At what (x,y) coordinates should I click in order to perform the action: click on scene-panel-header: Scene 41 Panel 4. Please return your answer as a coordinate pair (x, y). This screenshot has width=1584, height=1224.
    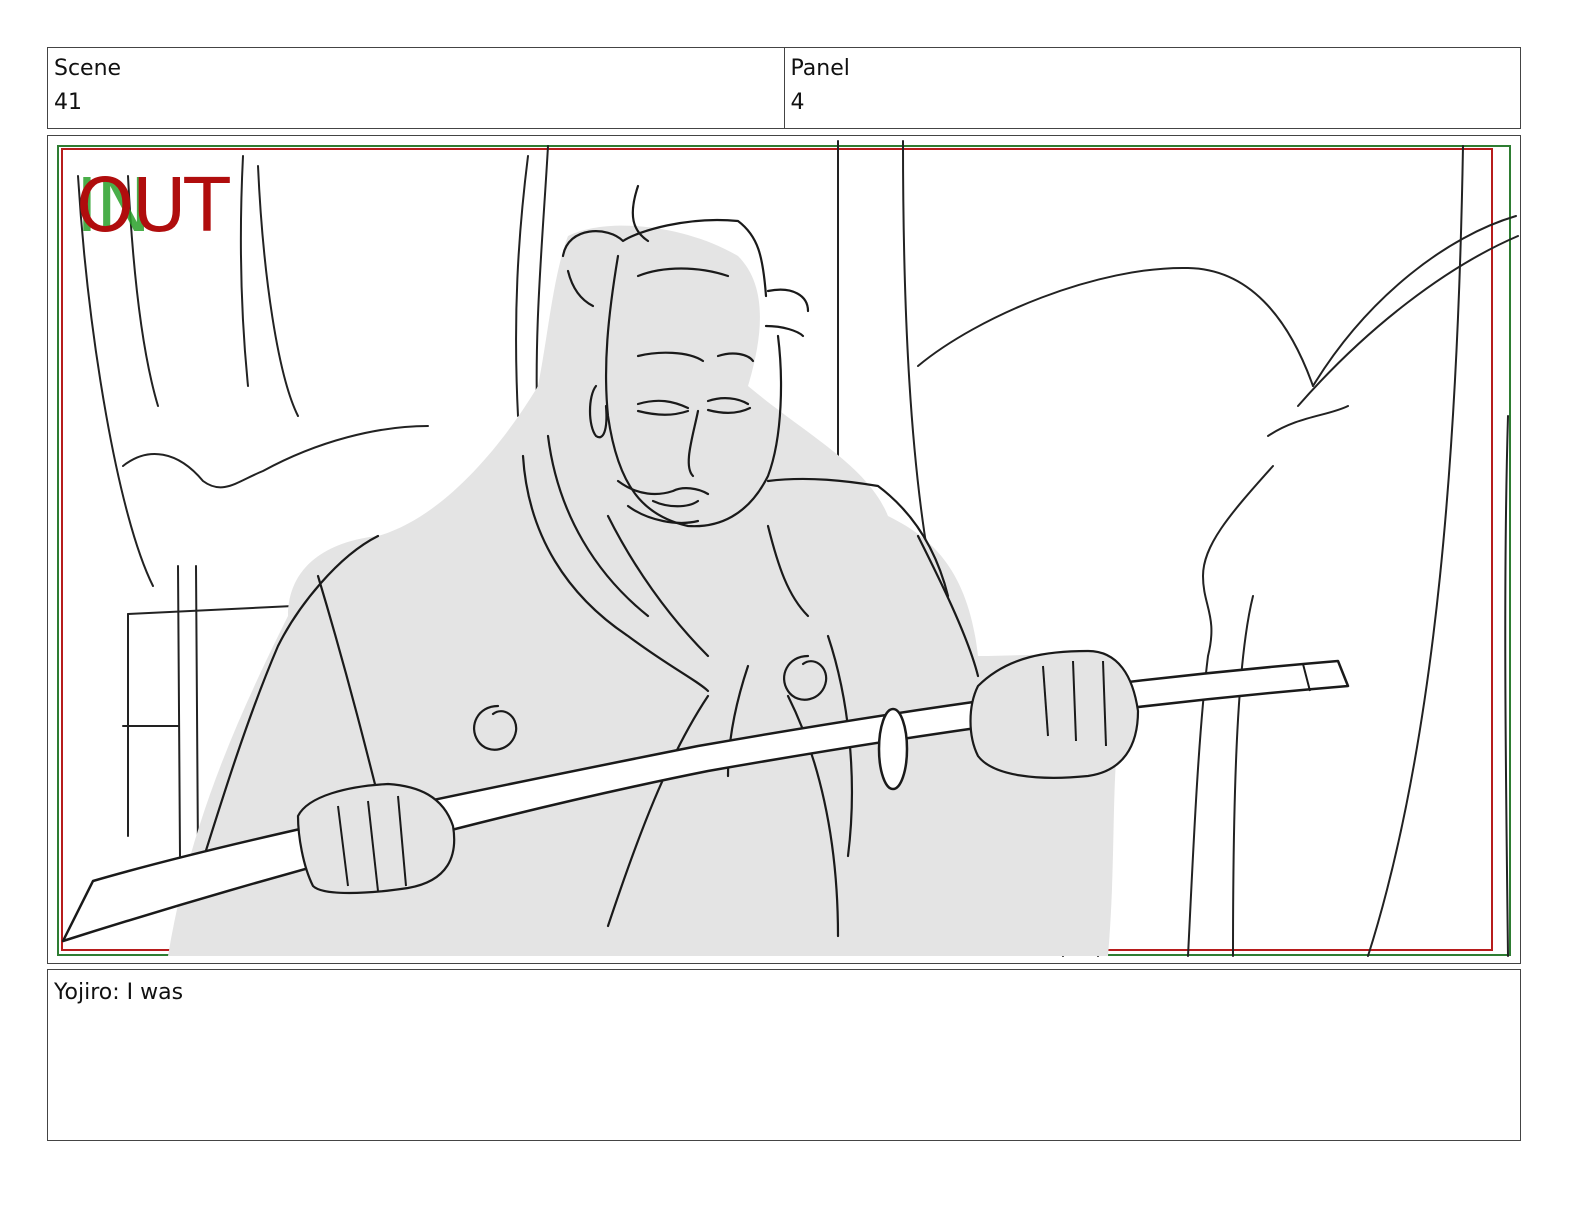
    Looking at the image, I should click on (784, 88).